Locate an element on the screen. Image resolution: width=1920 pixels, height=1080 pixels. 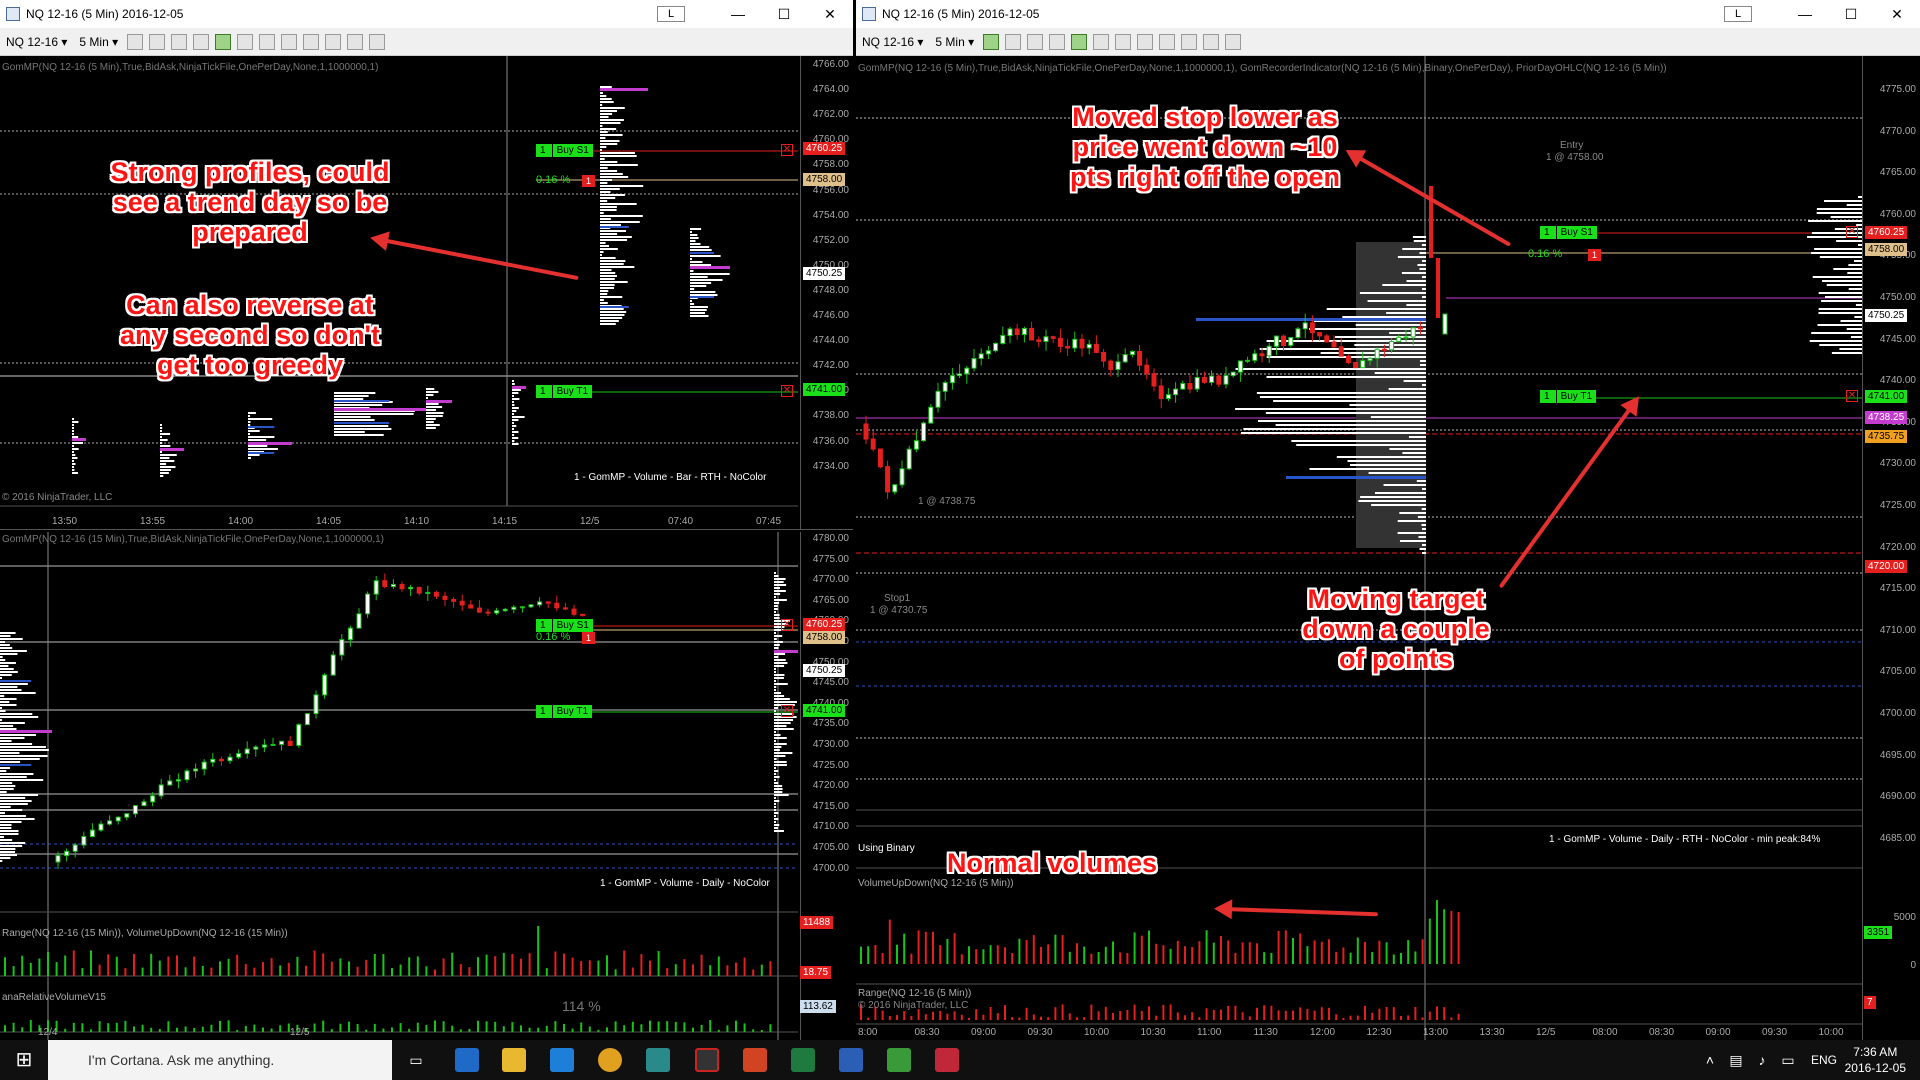
powerpoint-icon is located at coordinates (755, 1060).